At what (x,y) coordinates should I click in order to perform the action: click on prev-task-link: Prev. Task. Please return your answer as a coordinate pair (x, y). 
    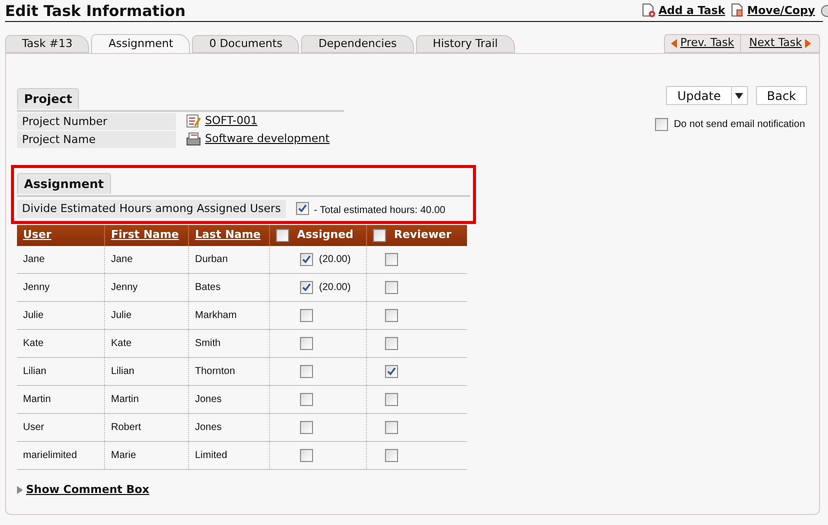
    Looking at the image, I should click on (703, 43).